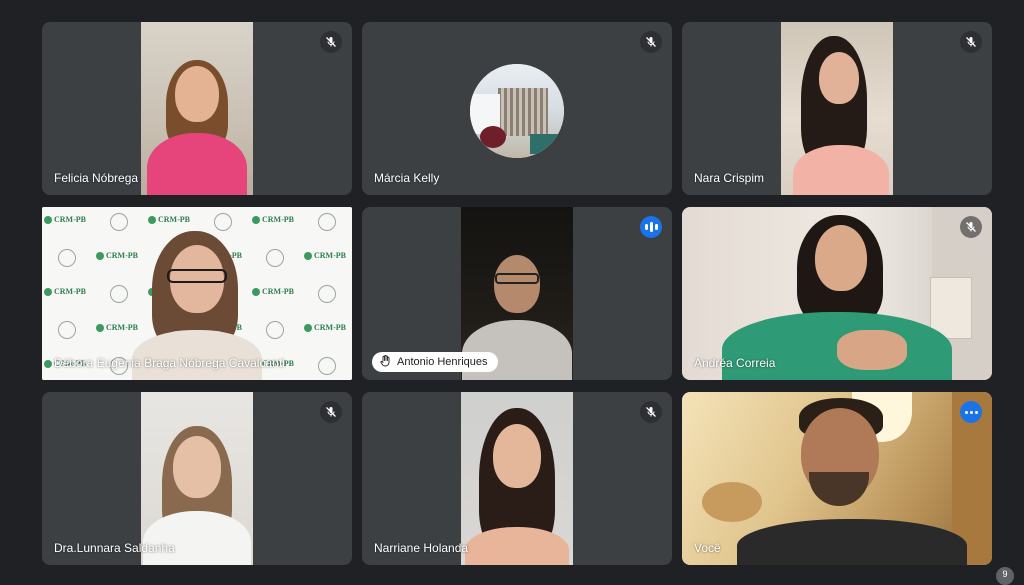 Image resolution: width=1024 pixels, height=585 pixels. I want to click on participant-avatar, so click(517, 110).